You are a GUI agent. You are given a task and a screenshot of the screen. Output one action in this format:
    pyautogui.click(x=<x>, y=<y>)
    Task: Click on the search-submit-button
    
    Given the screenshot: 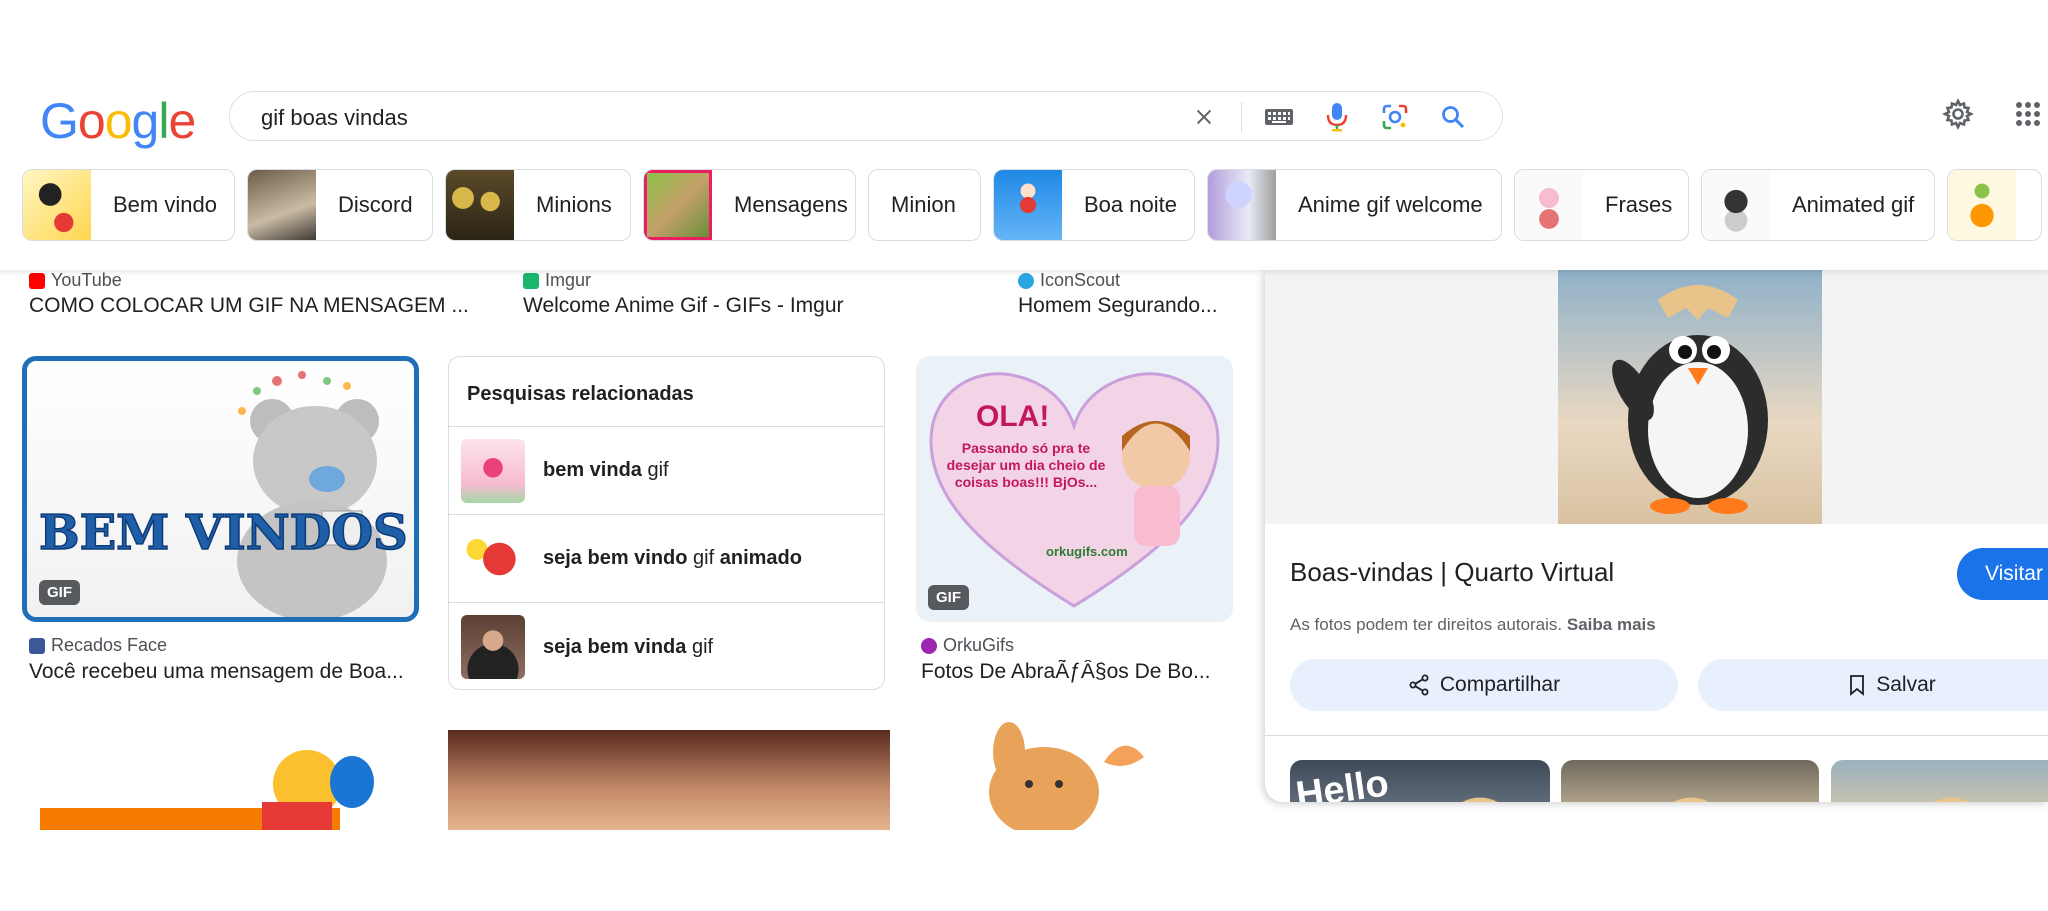 What is the action you would take?
    pyautogui.click(x=1453, y=117)
    